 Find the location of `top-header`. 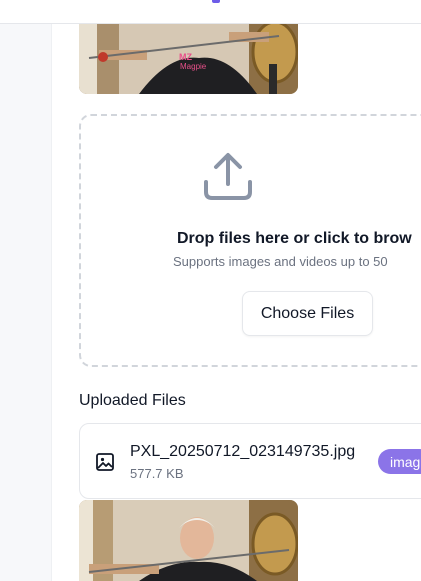

top-header is located at coordinates (210, 12).